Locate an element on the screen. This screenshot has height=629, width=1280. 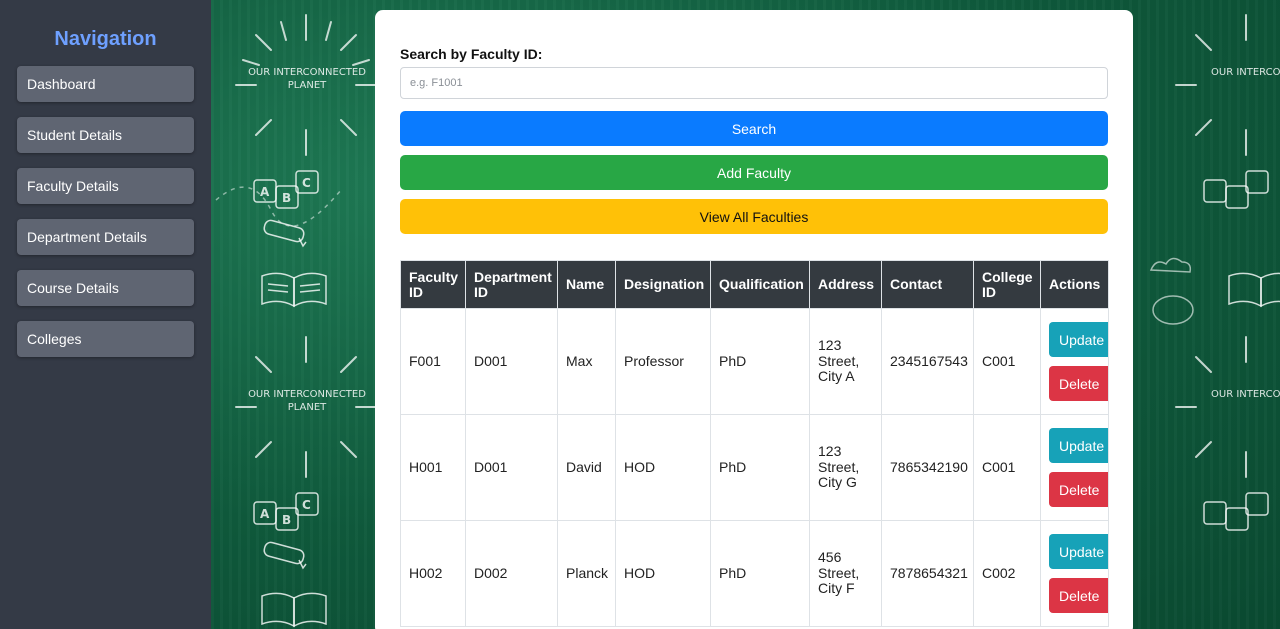
cell-contact: 7865342190 is located at coordinates (927, 467).